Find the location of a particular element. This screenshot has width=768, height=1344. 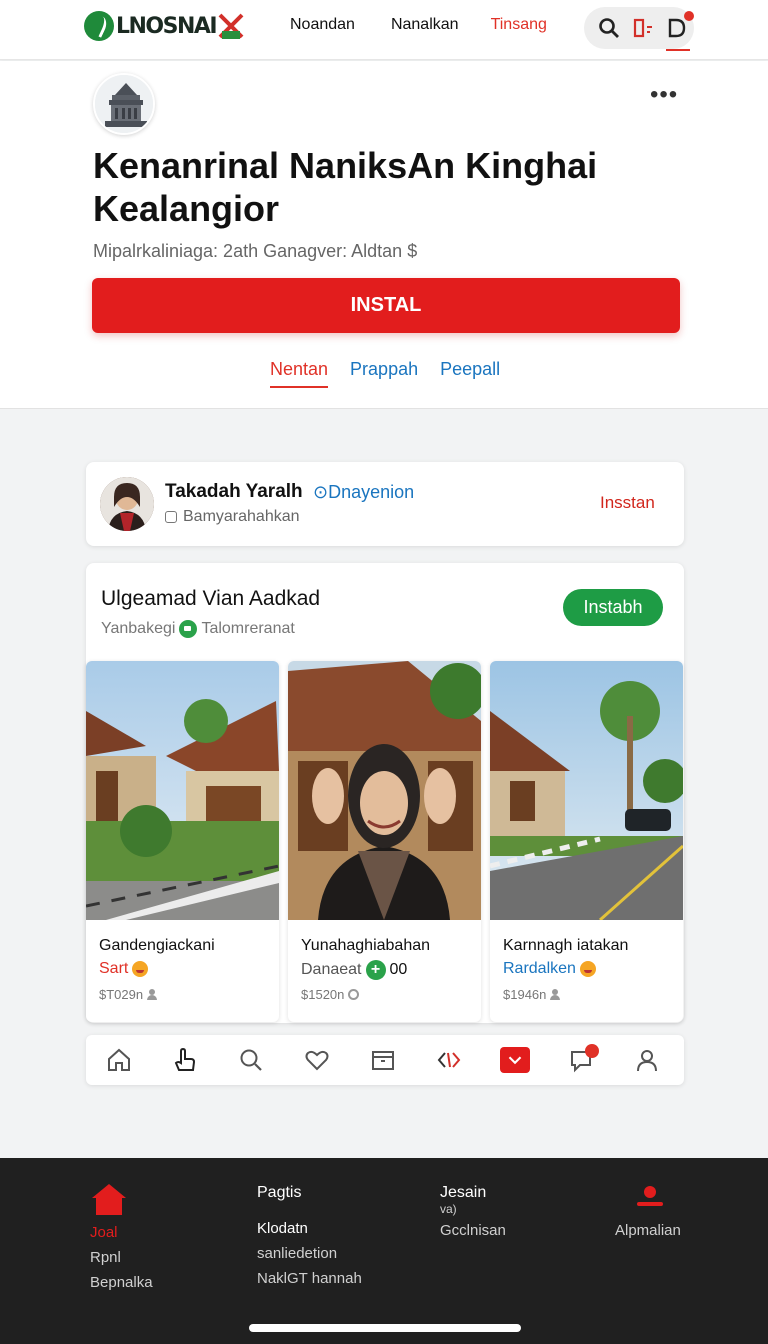

dropdown-icon is located at coordinates (515, 1060).